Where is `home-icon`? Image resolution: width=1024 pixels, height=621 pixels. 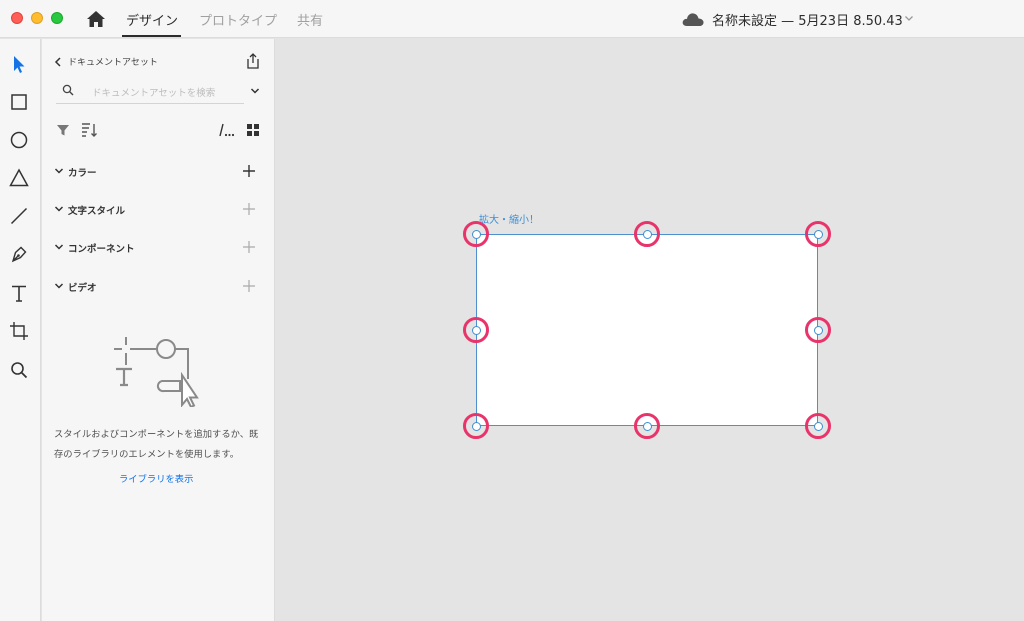 home-icon is located at coordinates (96, 19).